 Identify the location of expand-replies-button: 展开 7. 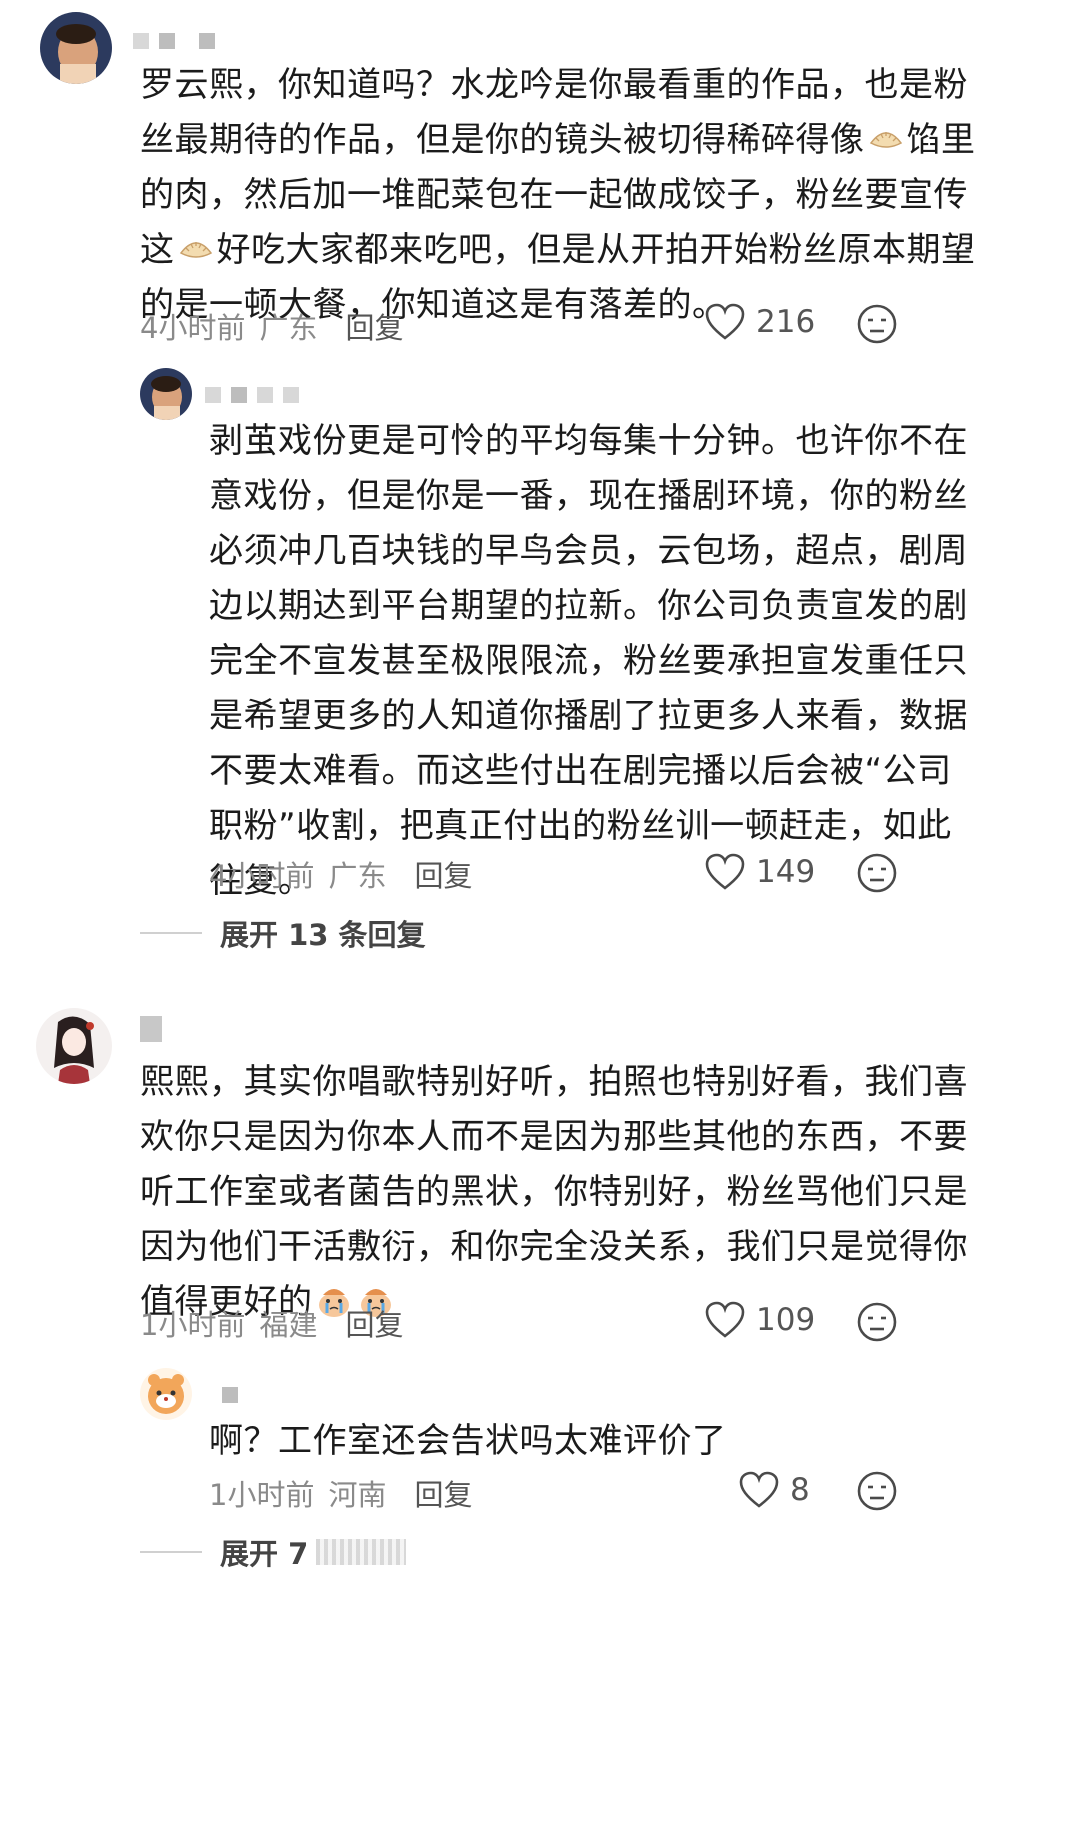
(273, 1552).